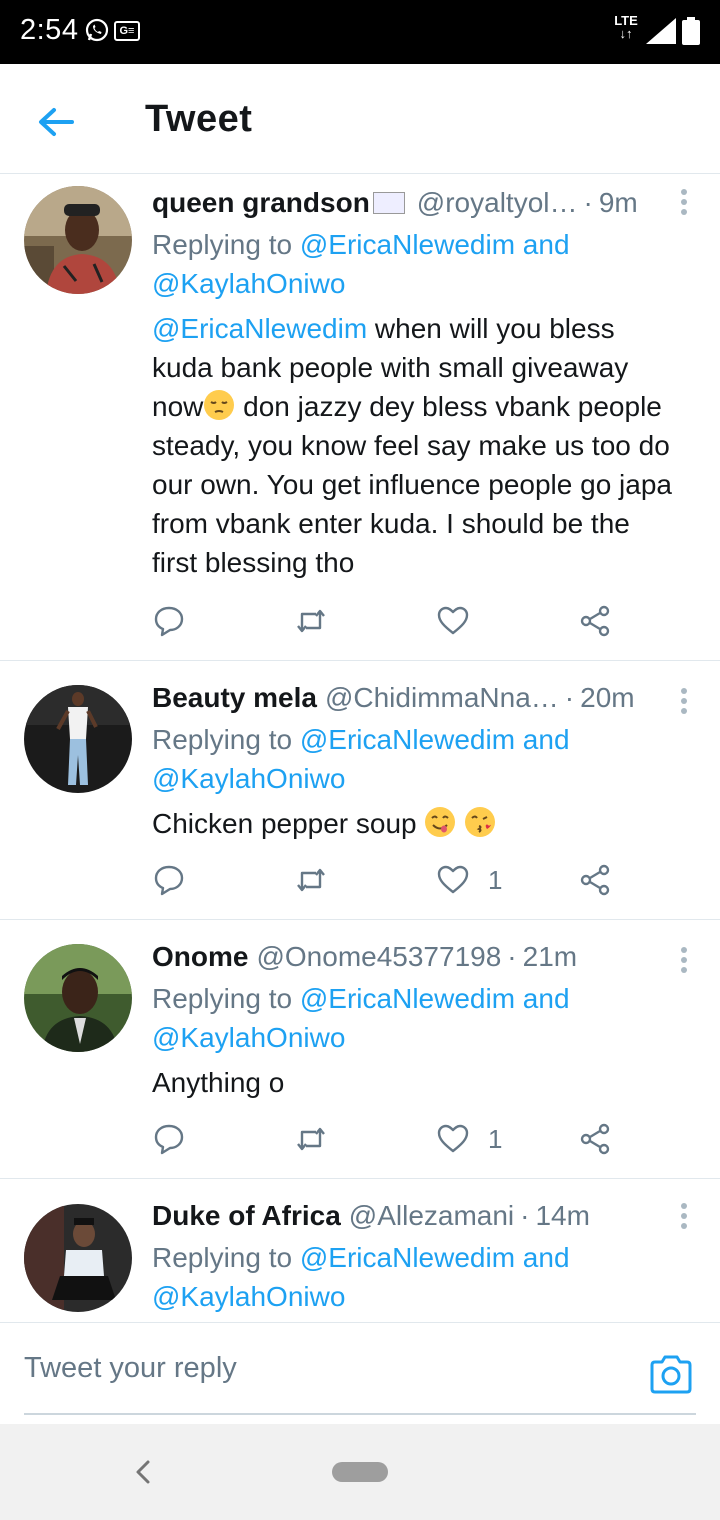 The height and width of the screenshot is (1520, 720). I want to click on user-name: queen grandson, so click(261, 203).